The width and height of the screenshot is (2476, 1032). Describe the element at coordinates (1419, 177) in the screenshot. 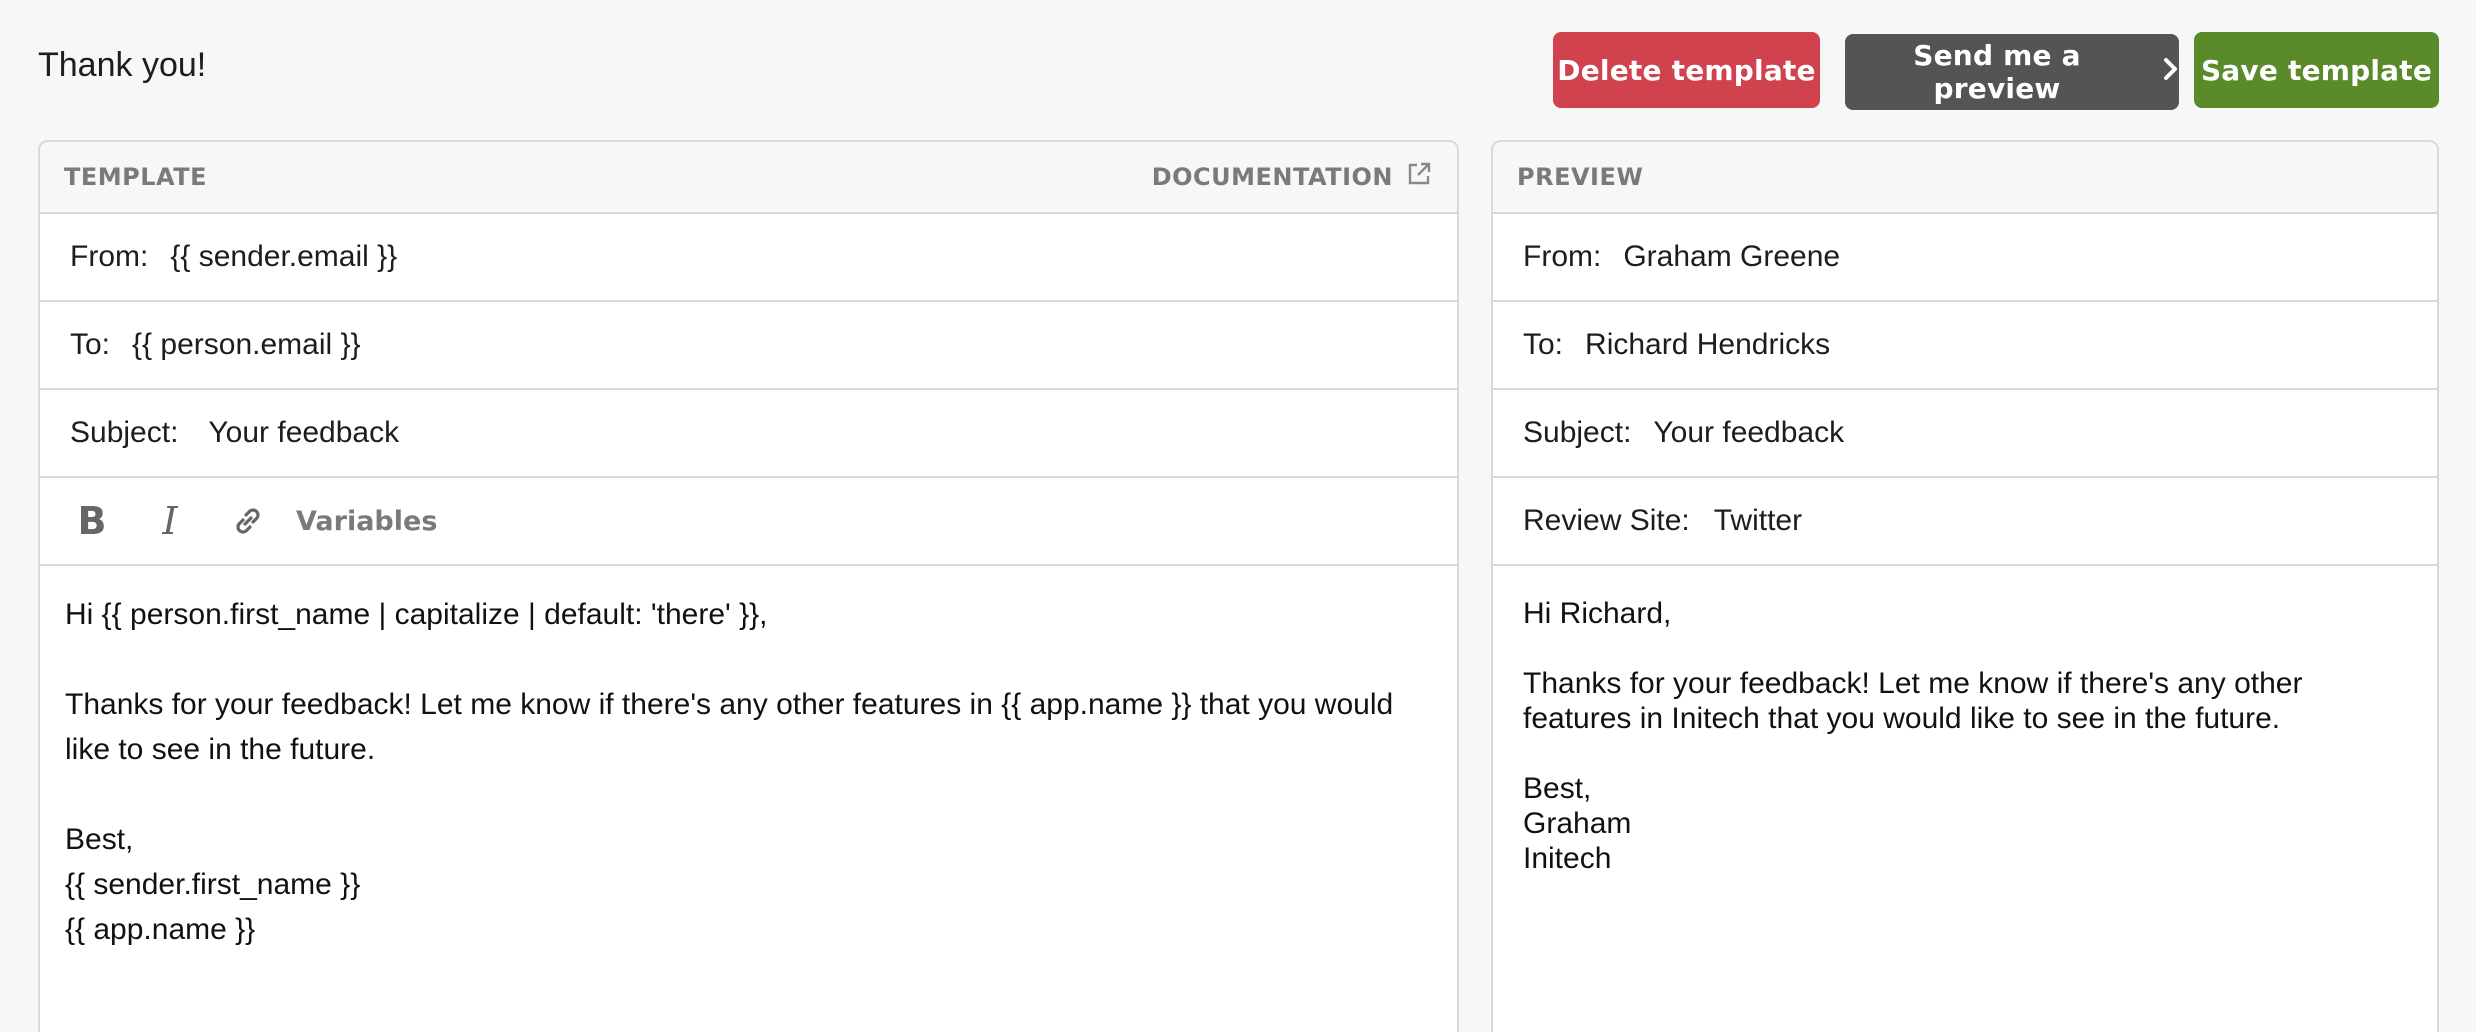

I see `external-link-icon` at that location.